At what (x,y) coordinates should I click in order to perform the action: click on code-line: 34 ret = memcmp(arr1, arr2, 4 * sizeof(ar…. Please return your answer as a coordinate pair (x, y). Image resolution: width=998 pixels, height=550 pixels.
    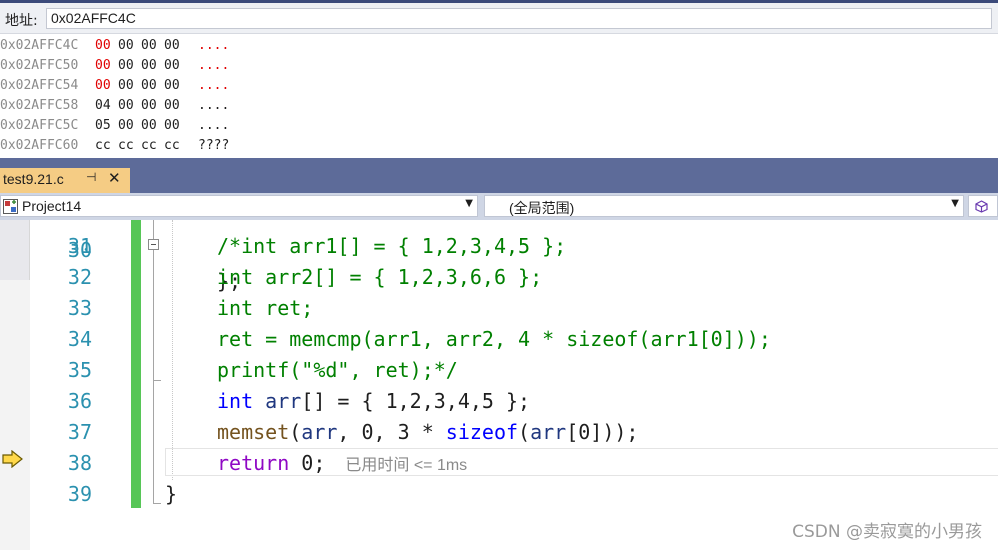
    Looking at the image, I should click on (499, 339).